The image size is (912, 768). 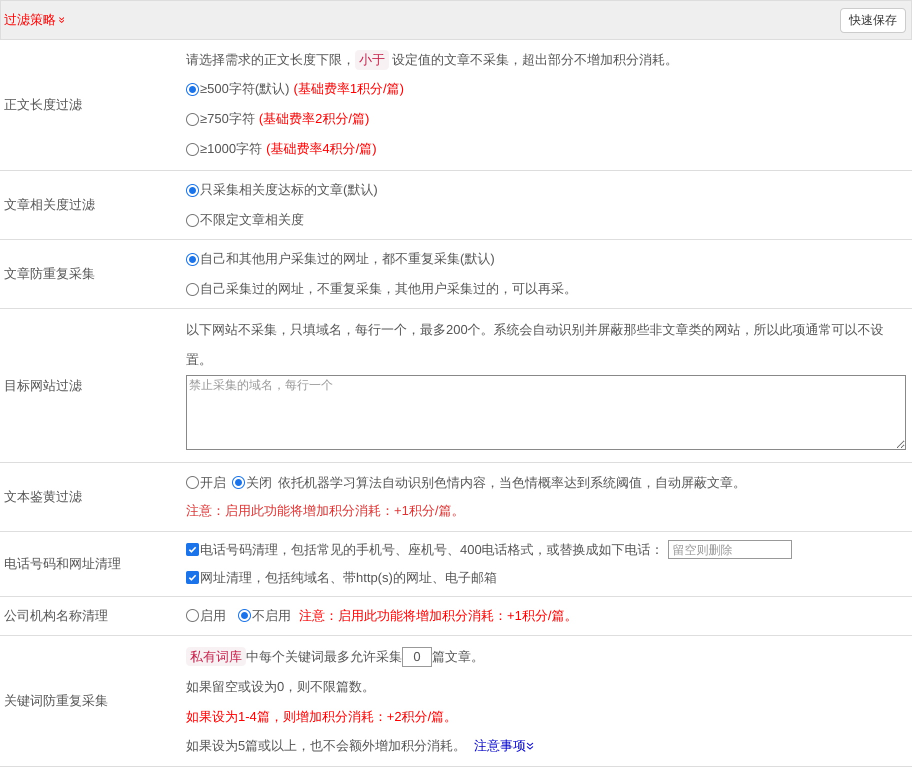 I want to click on description-text: 依托机器学习算法自动识别色情内容，当色情概率达到系统阈值，自动屏蔽文章。, so click(x=512, y=483).